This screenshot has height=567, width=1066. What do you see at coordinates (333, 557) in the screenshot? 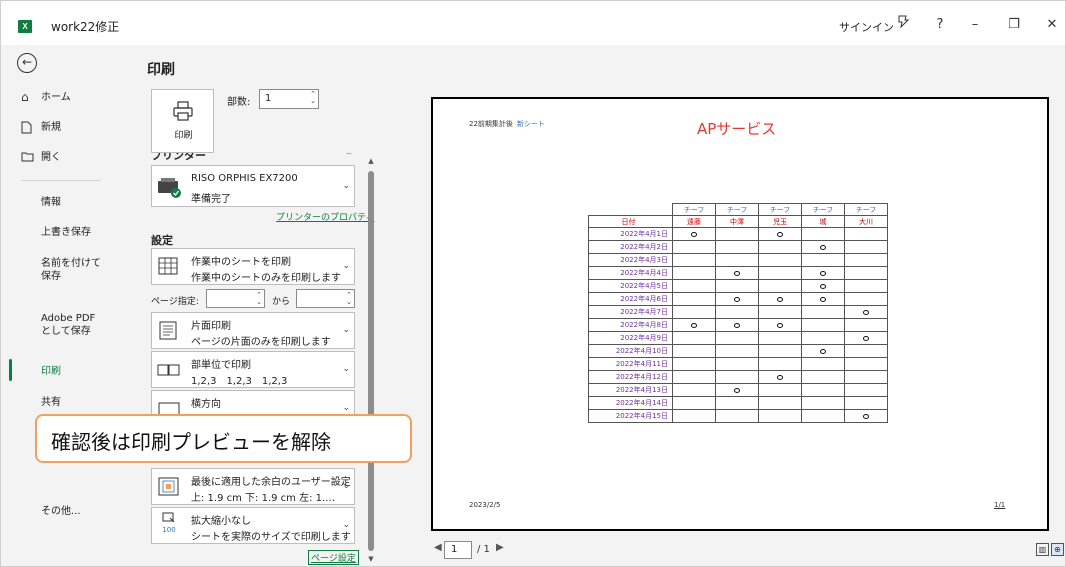
I see `page-setup-link: ページ設定` at bounding box center [333, 557].